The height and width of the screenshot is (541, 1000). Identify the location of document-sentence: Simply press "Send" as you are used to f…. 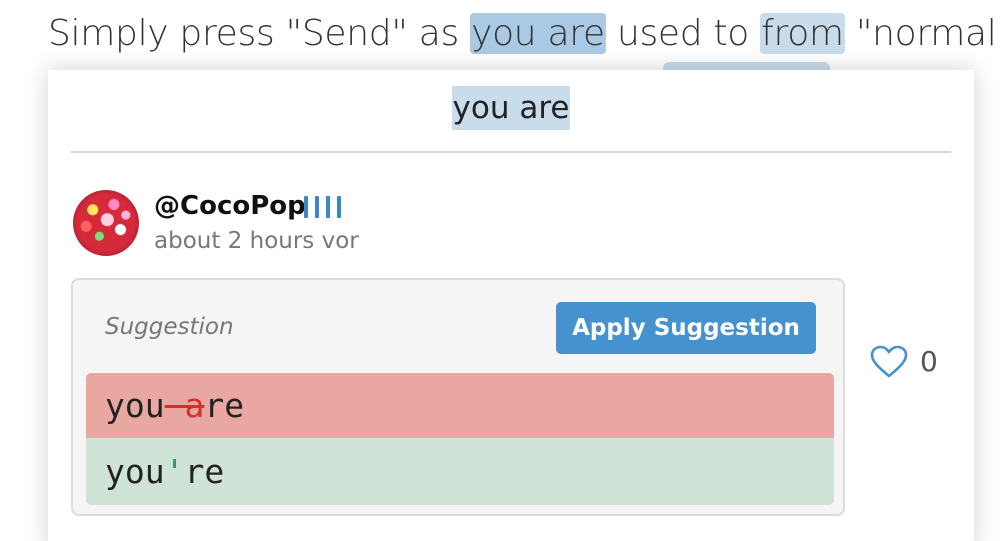
(524, 34).